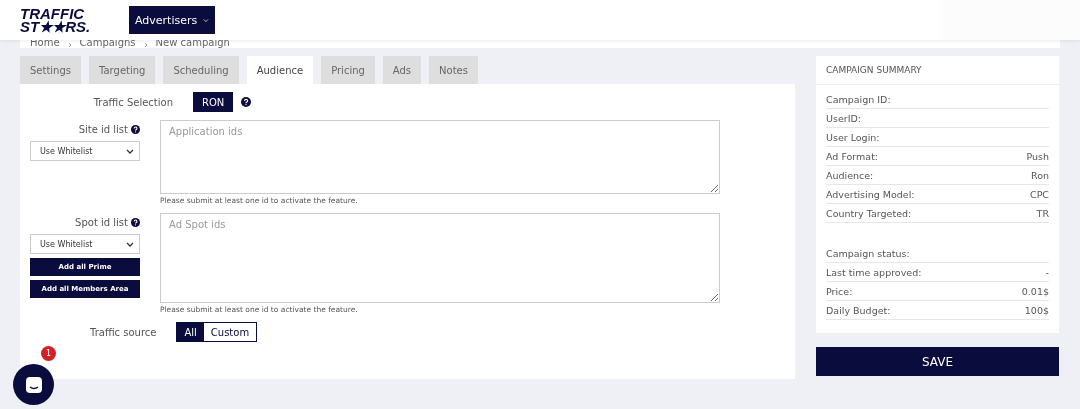  What do you see at coordinates (868, 253) in the screenshot?
I see `summary-label: Campaign status:` at bounding box center [868, 253].